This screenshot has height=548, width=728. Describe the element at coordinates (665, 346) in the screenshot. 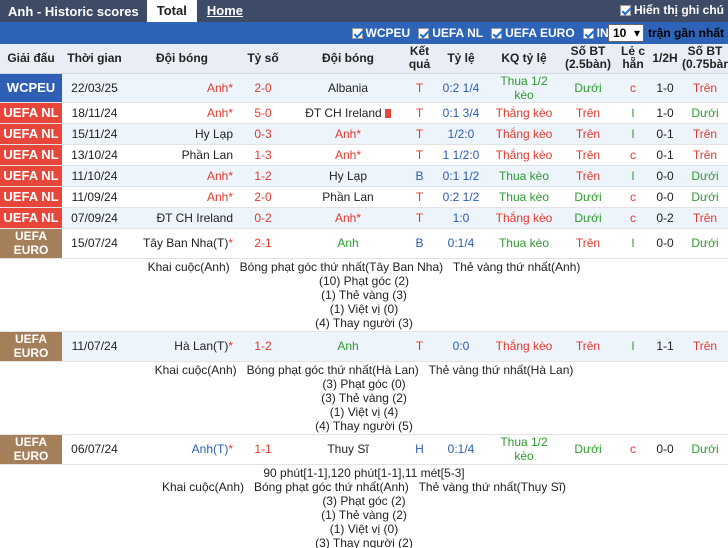

I see `half-time-score: 1-1` at that location.